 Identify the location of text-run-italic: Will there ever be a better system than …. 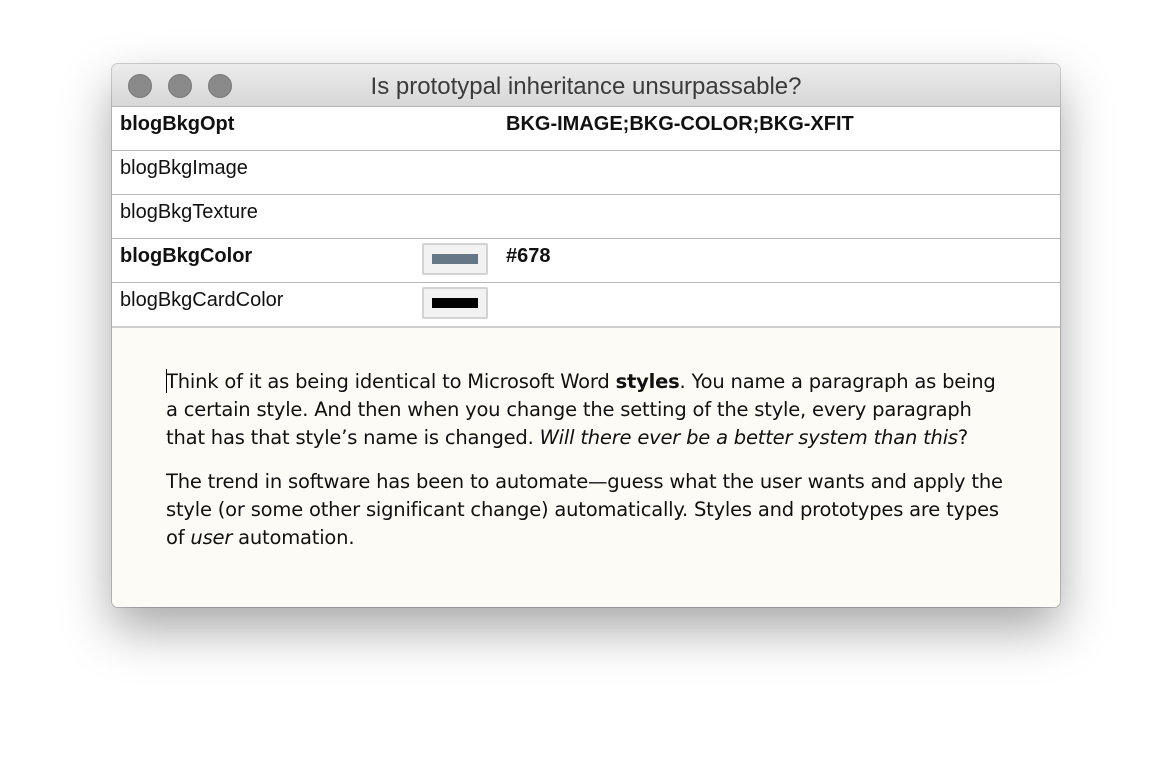
(748, 437).